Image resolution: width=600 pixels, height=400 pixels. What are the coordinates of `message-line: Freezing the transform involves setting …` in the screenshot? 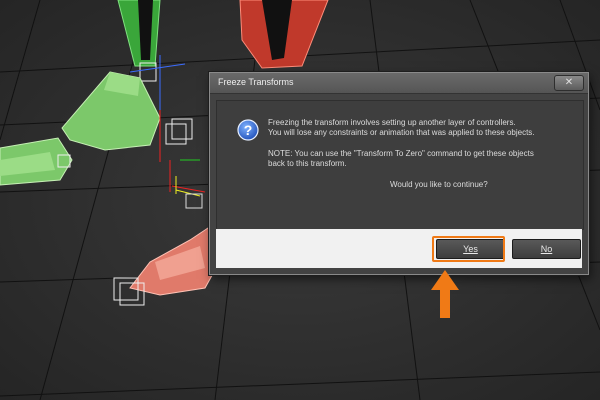 It's located at (392, 122).